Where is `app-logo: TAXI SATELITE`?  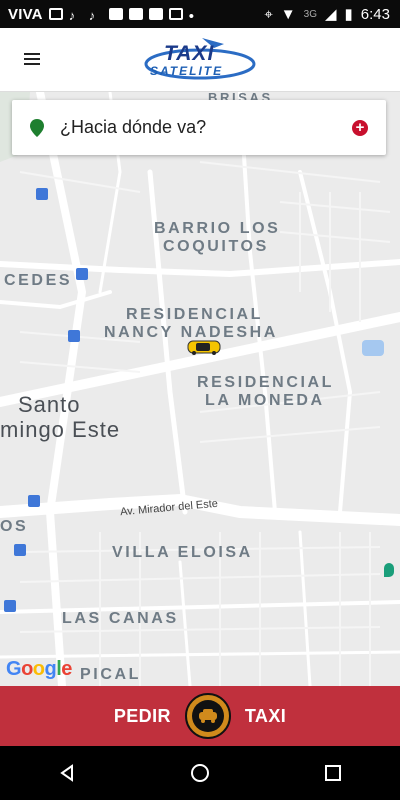 app-logo: TAXI SATELITE is located at coordinates (200, 60).